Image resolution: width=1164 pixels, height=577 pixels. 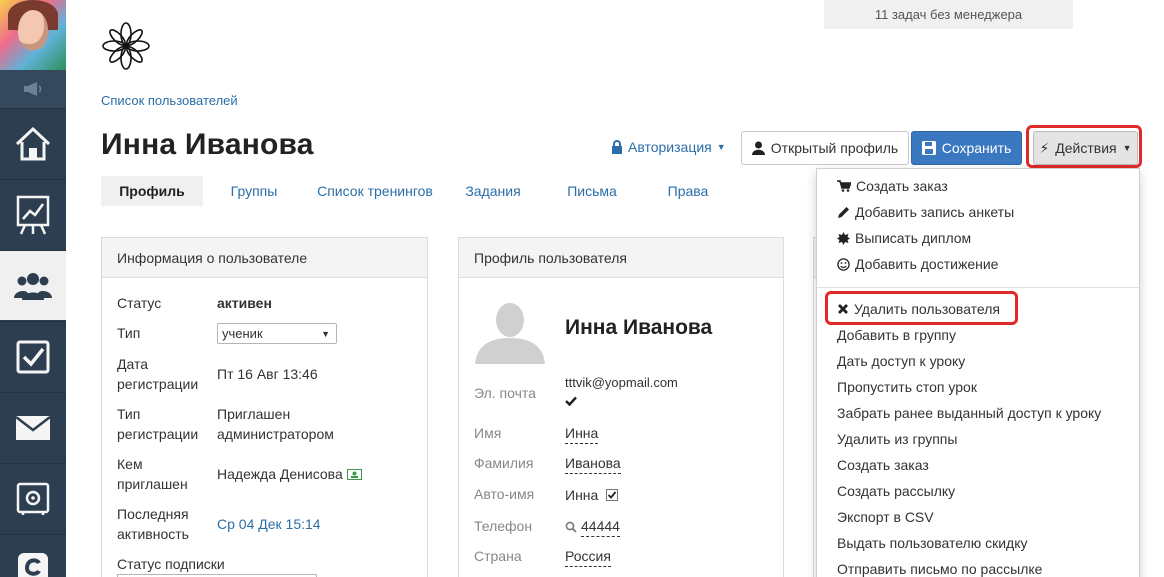 What do you see at coordinates (277, 333) in the screenshot?
I see `type-select: ученик ▼` at bounding box center [277, 333].